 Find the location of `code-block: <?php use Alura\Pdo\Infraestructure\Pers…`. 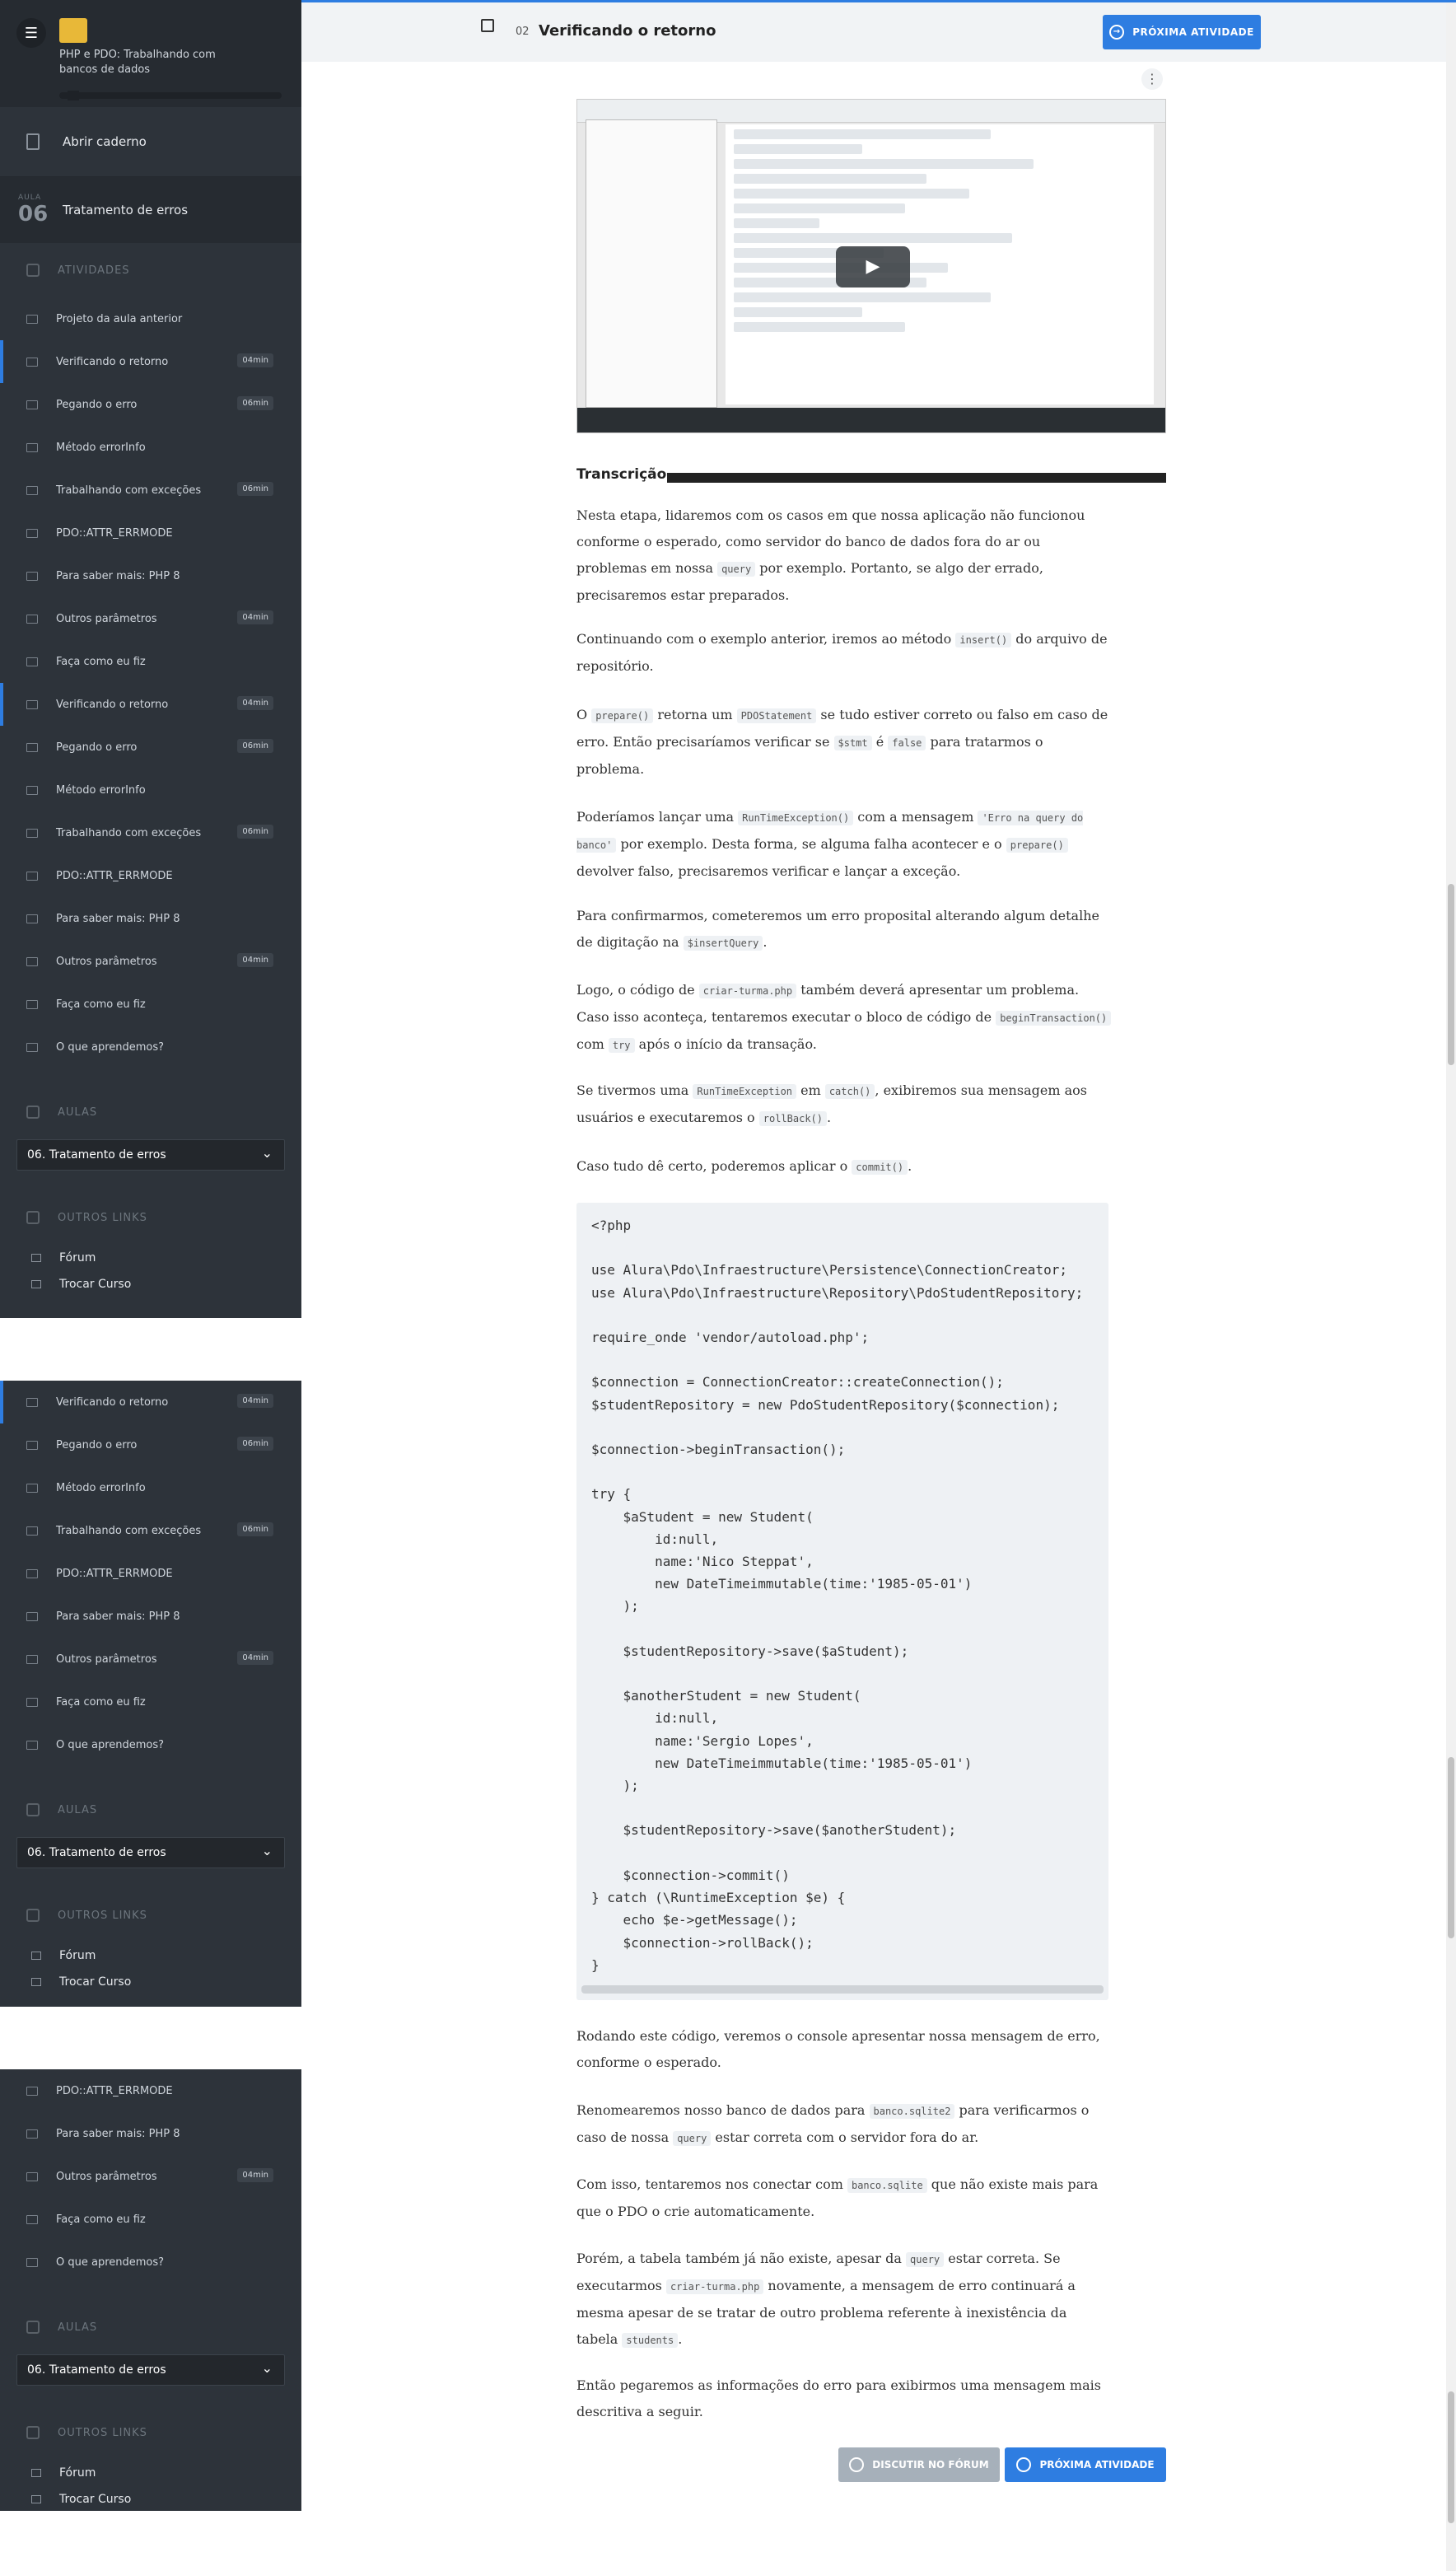

code-block: <?php use Alura\Pdo\Infraestructure\Pers… is located at coordinates (842, 1601).